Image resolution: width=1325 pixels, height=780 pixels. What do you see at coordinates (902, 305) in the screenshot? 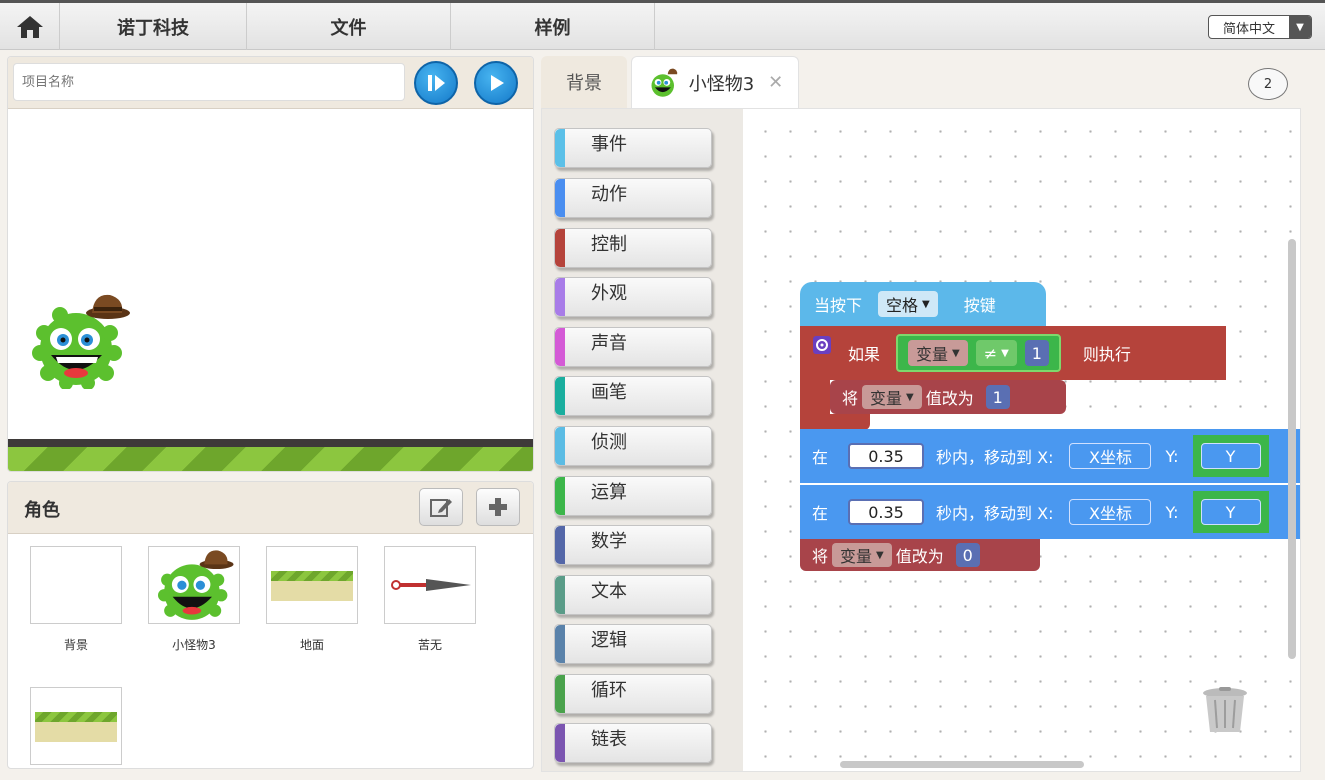
I see `key-value: 空格` at bounding box center [902, 305].